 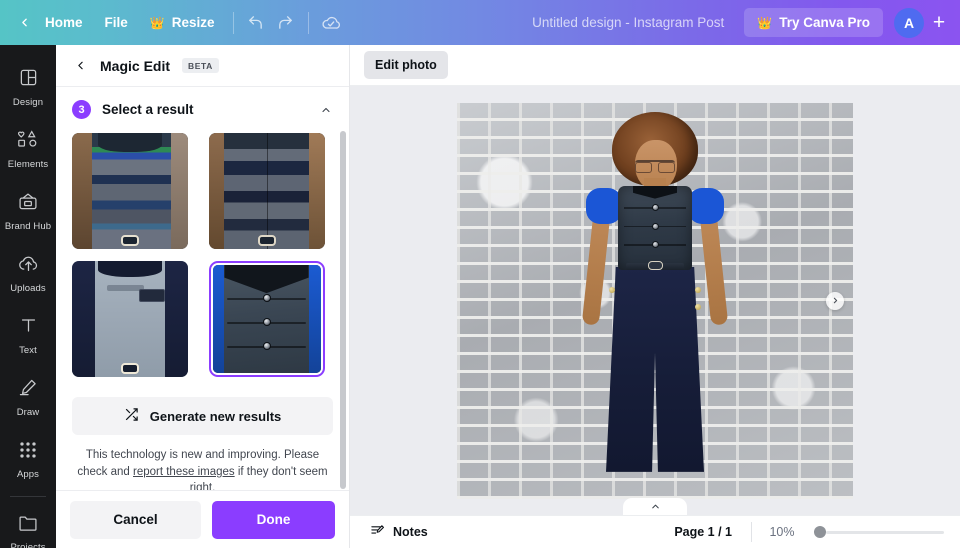 I want to click on sidebar-item-draw: Draw, so click(x=28, y=398).